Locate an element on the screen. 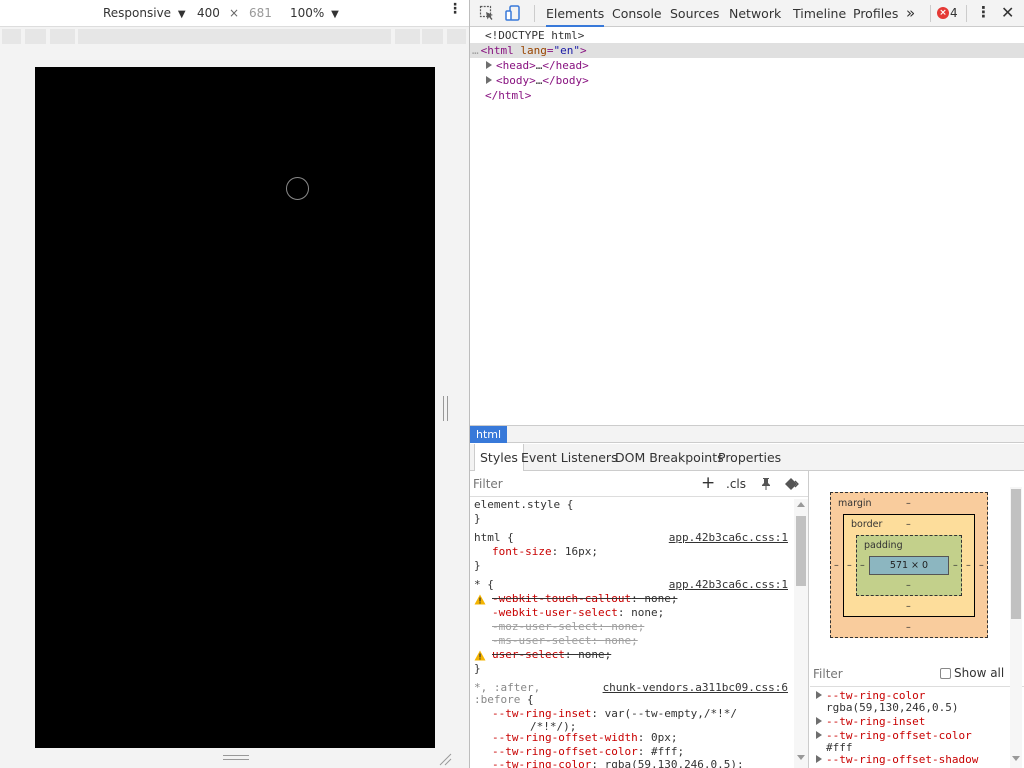 Image resolution: width=1024 pixels, height=768 pixels. dom-body-open: <body> is located at coordinates (516, 80).